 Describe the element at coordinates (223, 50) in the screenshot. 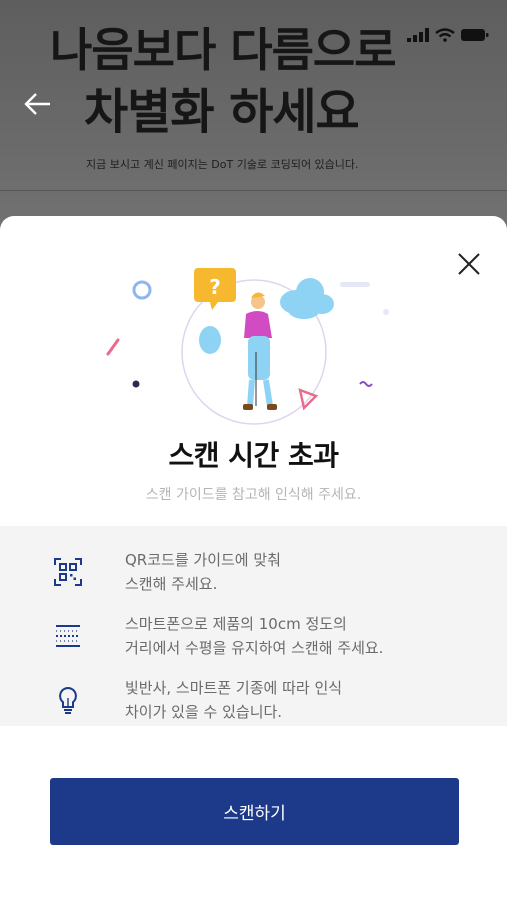

I see `background-headline: 나음보다 다름으로` at that location.